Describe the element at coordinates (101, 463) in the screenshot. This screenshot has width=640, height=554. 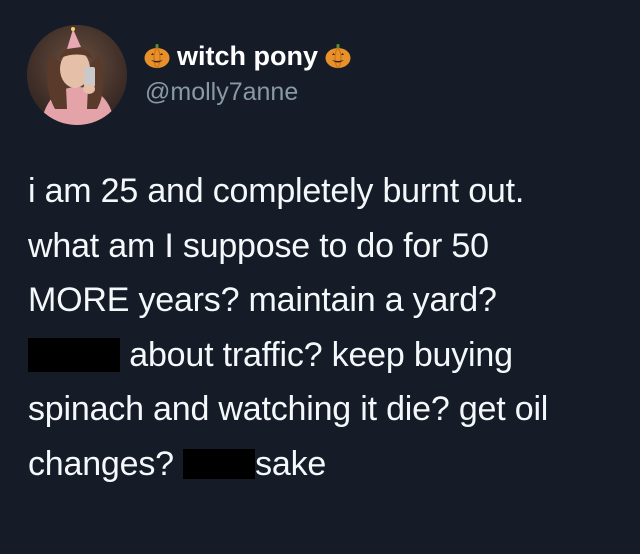
I see `tweet-line-text: changes?` at that location.